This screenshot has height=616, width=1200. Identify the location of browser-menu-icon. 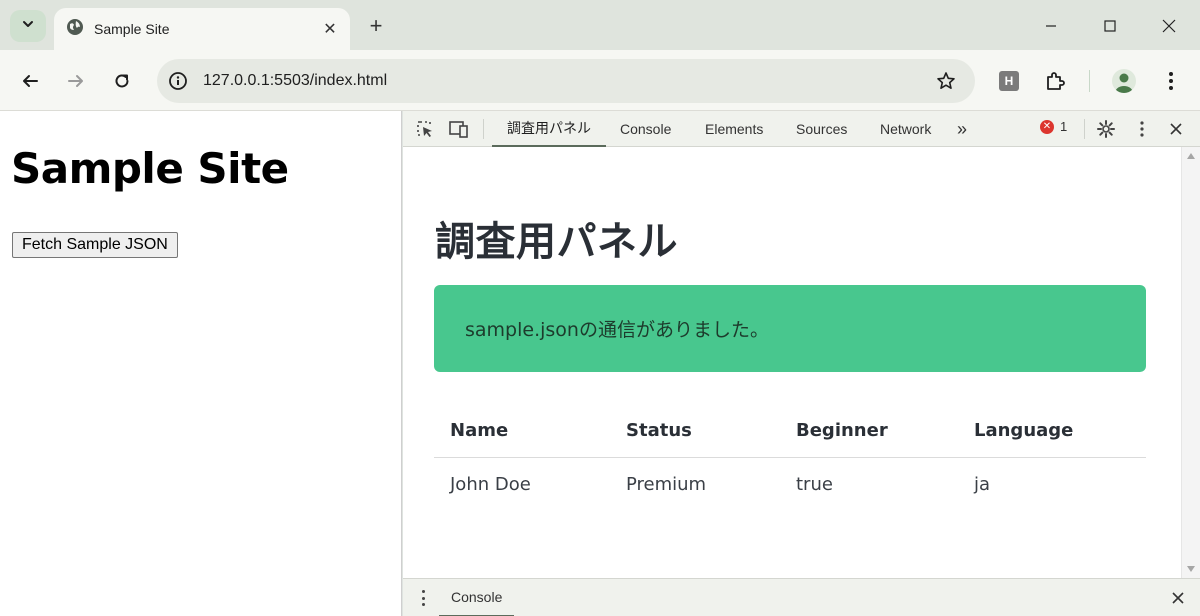
(1171, 81).